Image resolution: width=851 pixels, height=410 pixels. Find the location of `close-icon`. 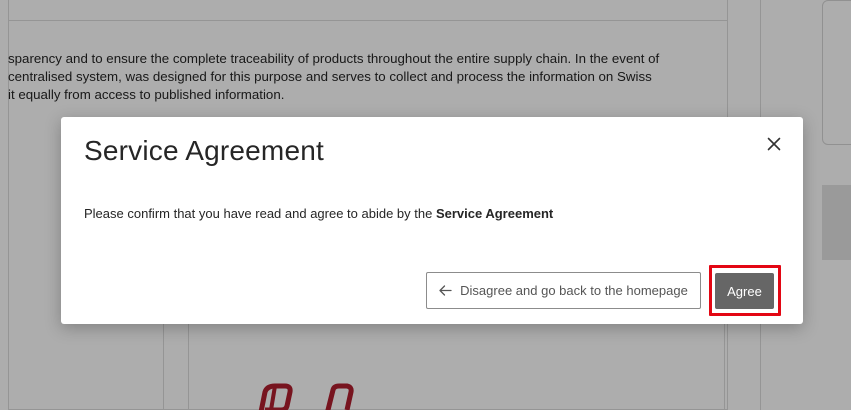

close-icon is located at coordinates (774, 144).